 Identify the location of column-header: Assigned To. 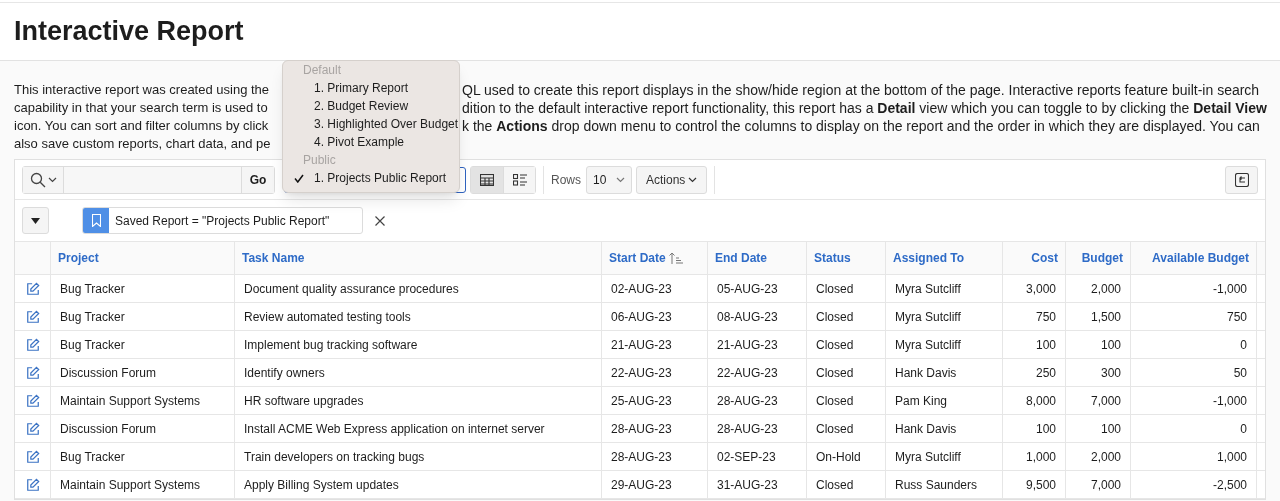
(929, 258).